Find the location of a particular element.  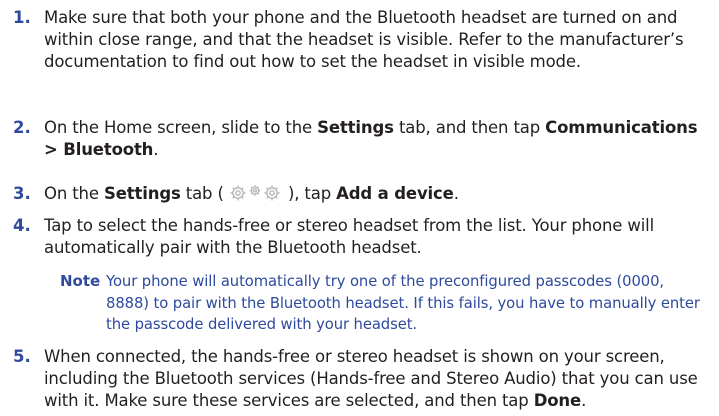

settings-gears-icon is located at coordinates (255, 193).